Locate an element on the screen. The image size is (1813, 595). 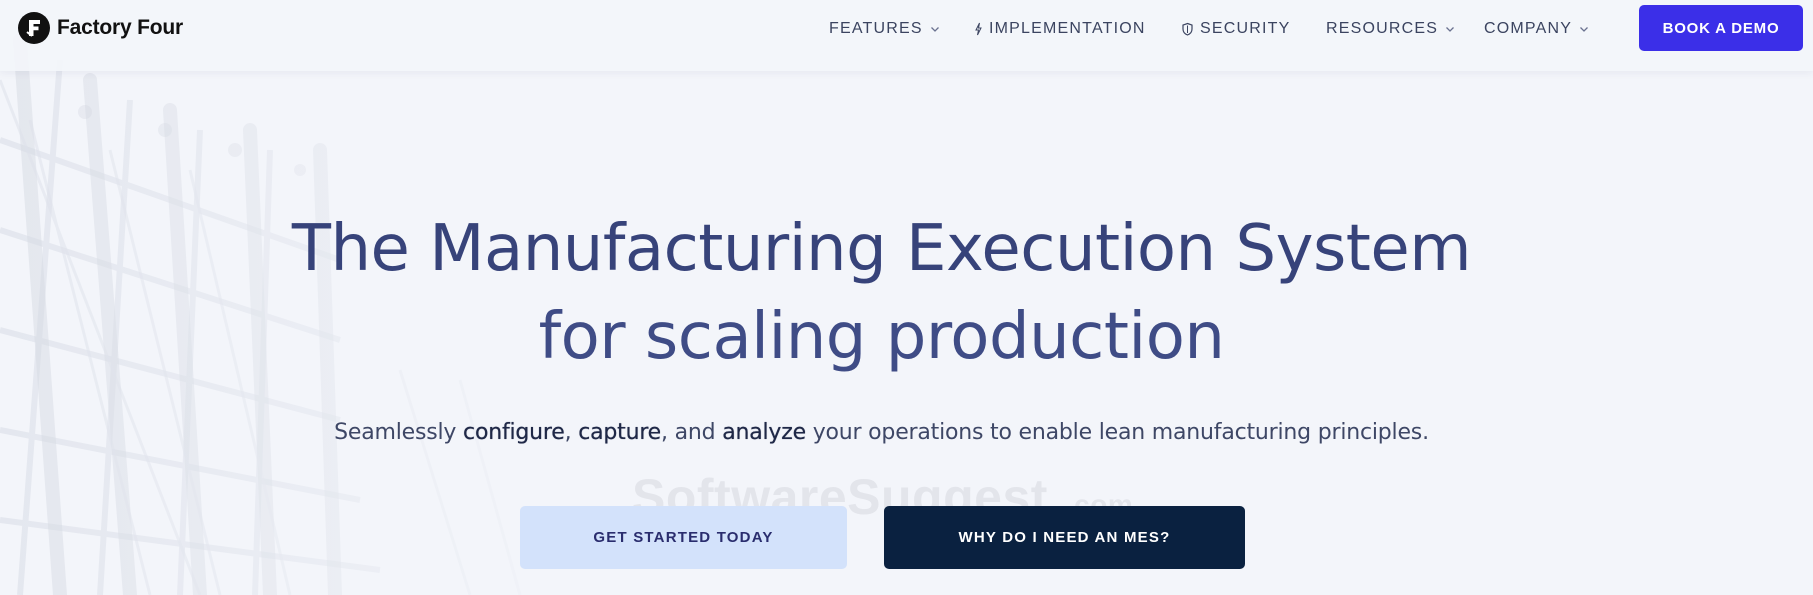
factoryfour-f-logo-icon is located at coordinates (34, 28).